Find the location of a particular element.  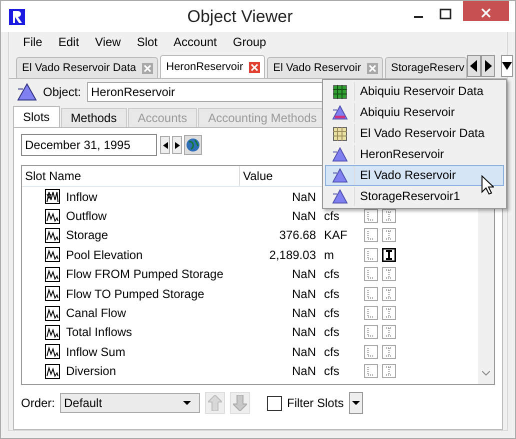

menu-item: View is located at coordinates (108, 42).